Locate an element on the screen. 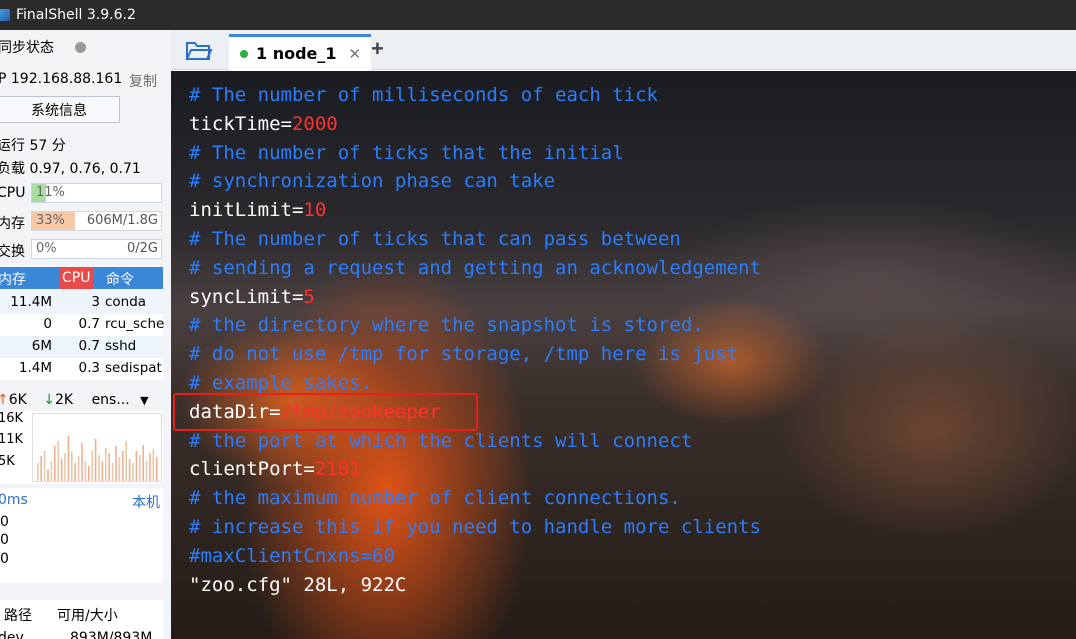 This screenshot has height=639, width=1076. process-cmd: conda is located at coordinates (126, 302).